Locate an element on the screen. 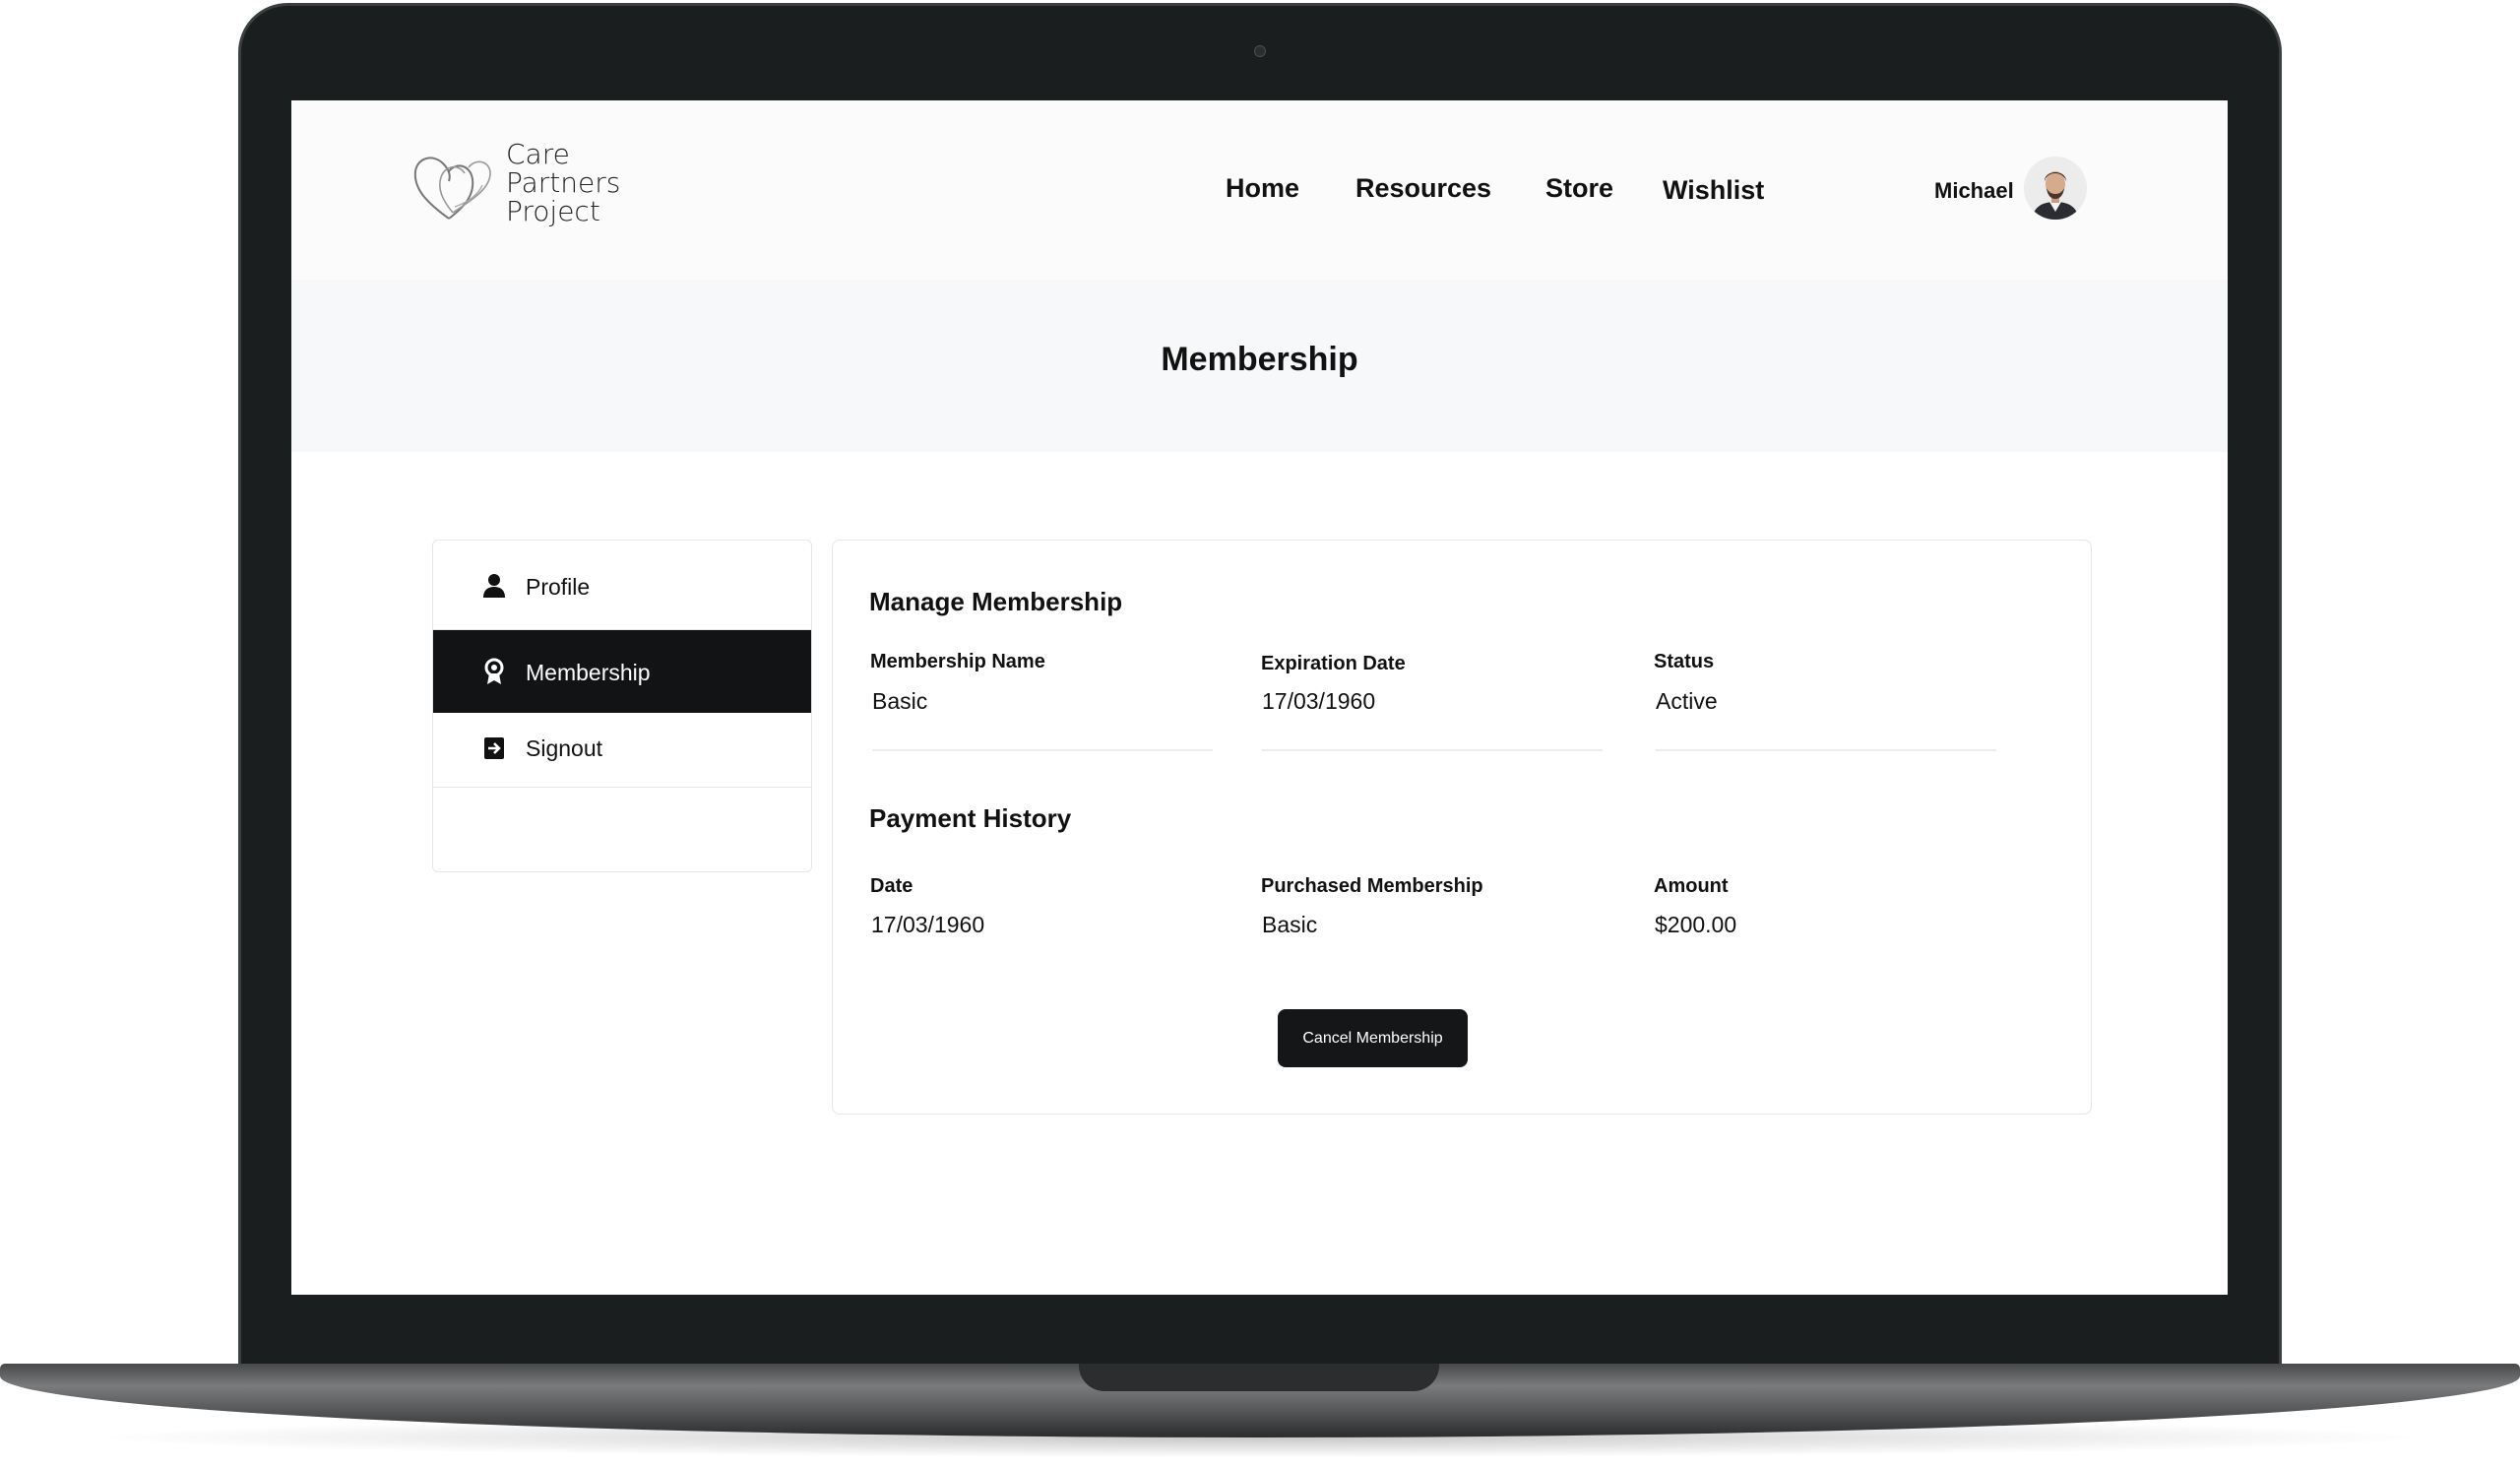  payment-membership: Basic is located at coordinates (1290, 925).